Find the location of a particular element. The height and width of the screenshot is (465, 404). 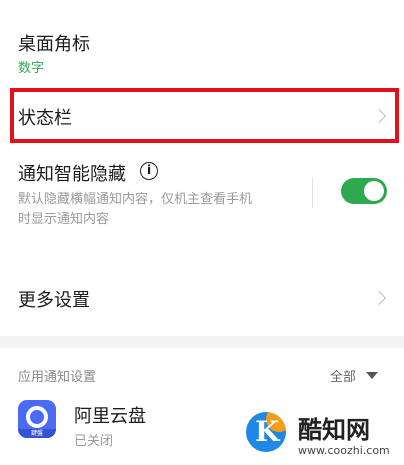

app-notify-header-title: 应用通知设置 is located at coordinates (57, 377).